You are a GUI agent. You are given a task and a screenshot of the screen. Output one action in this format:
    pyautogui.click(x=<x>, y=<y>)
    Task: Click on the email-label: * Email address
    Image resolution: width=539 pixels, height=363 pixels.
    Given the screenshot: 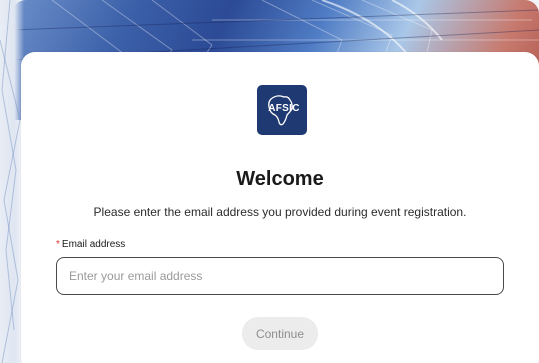 What is the action you would take?
    pyautogui.click(x=90, y=244)
    